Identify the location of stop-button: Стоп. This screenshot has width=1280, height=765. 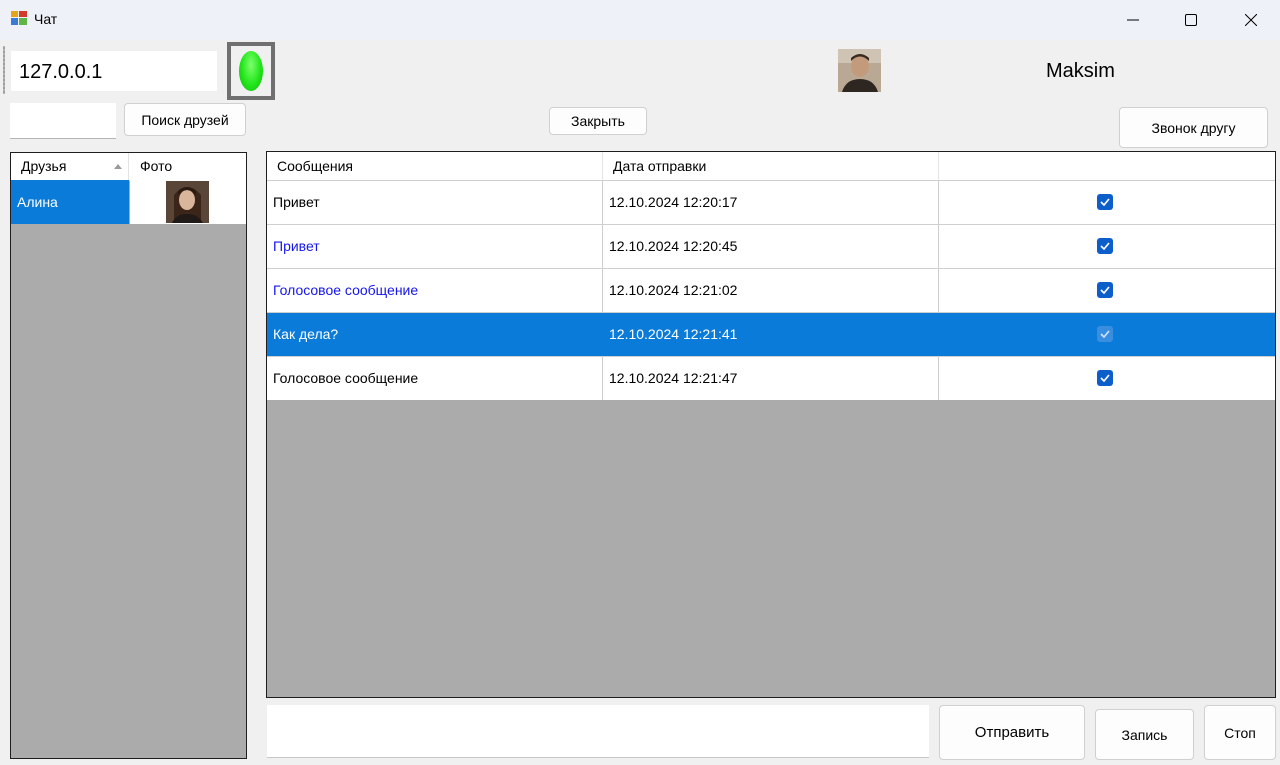
(1240, 732).